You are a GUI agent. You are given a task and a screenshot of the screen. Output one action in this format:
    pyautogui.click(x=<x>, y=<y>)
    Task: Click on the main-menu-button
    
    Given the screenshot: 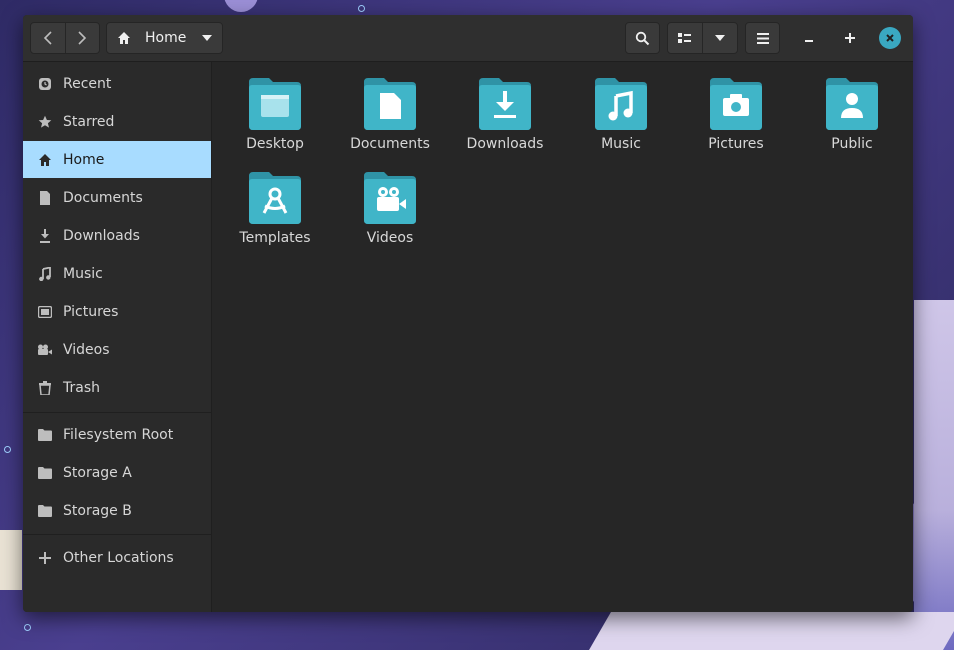 What is the action you would take?
    pyautogui.click(x=762, y=38)
    